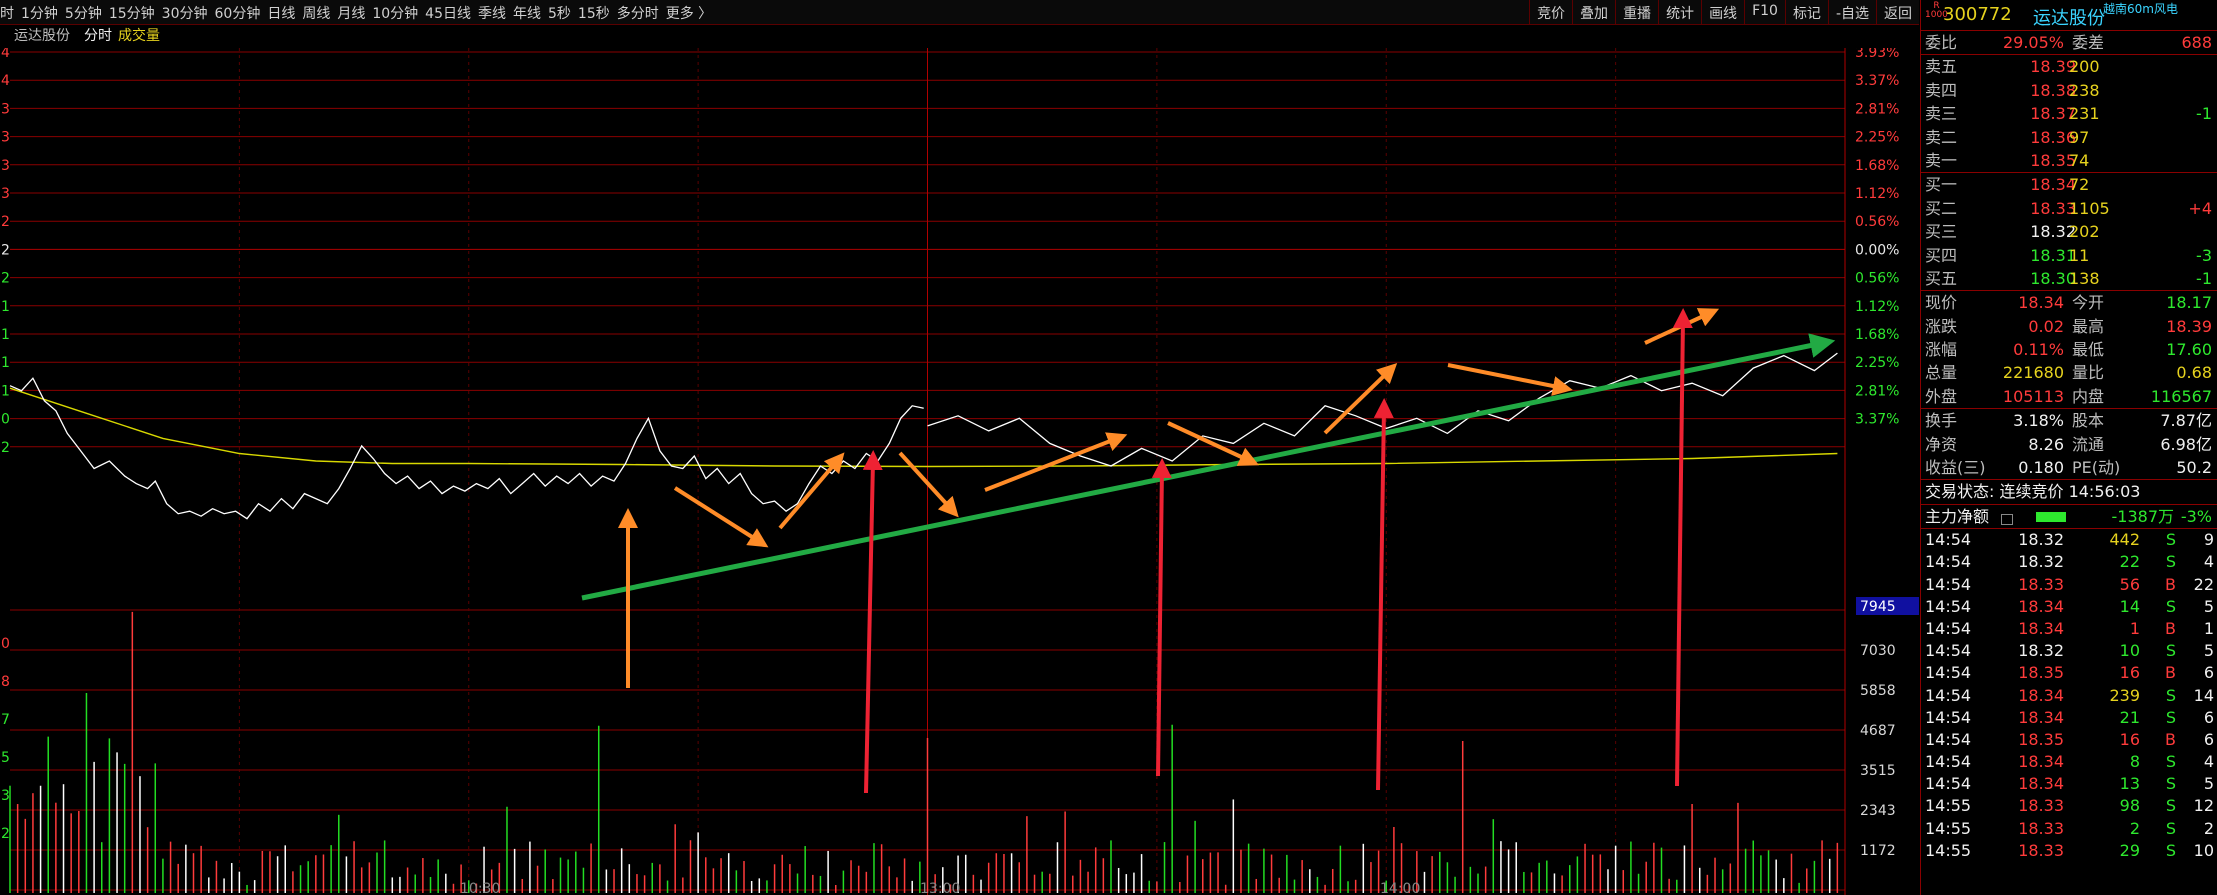 This screenshot has width=2217, height=895. I want to click on book-label: 卖四, so click(1941, 90).